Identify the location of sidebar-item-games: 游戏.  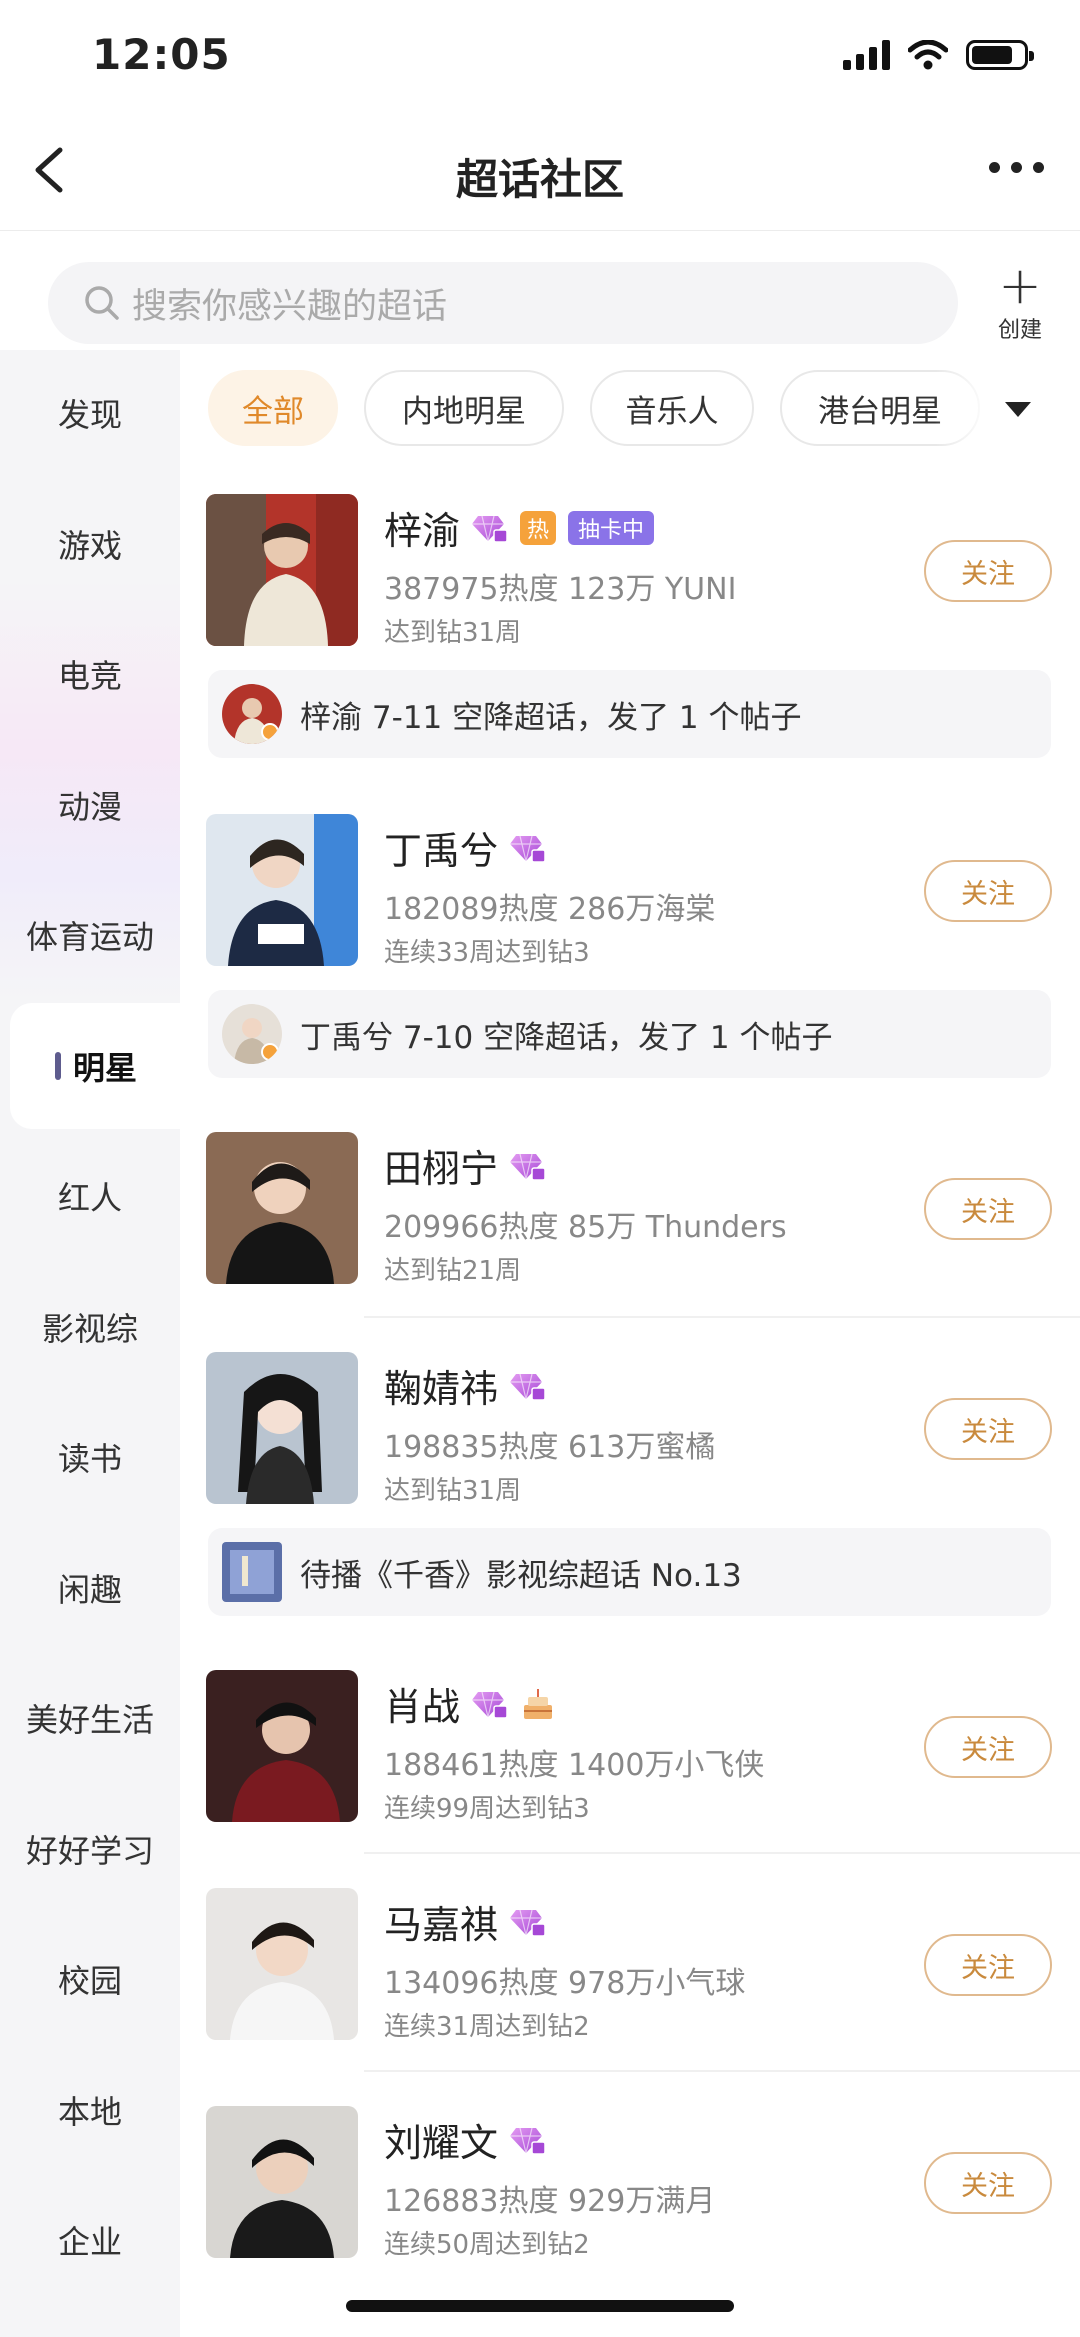
(90, 544).